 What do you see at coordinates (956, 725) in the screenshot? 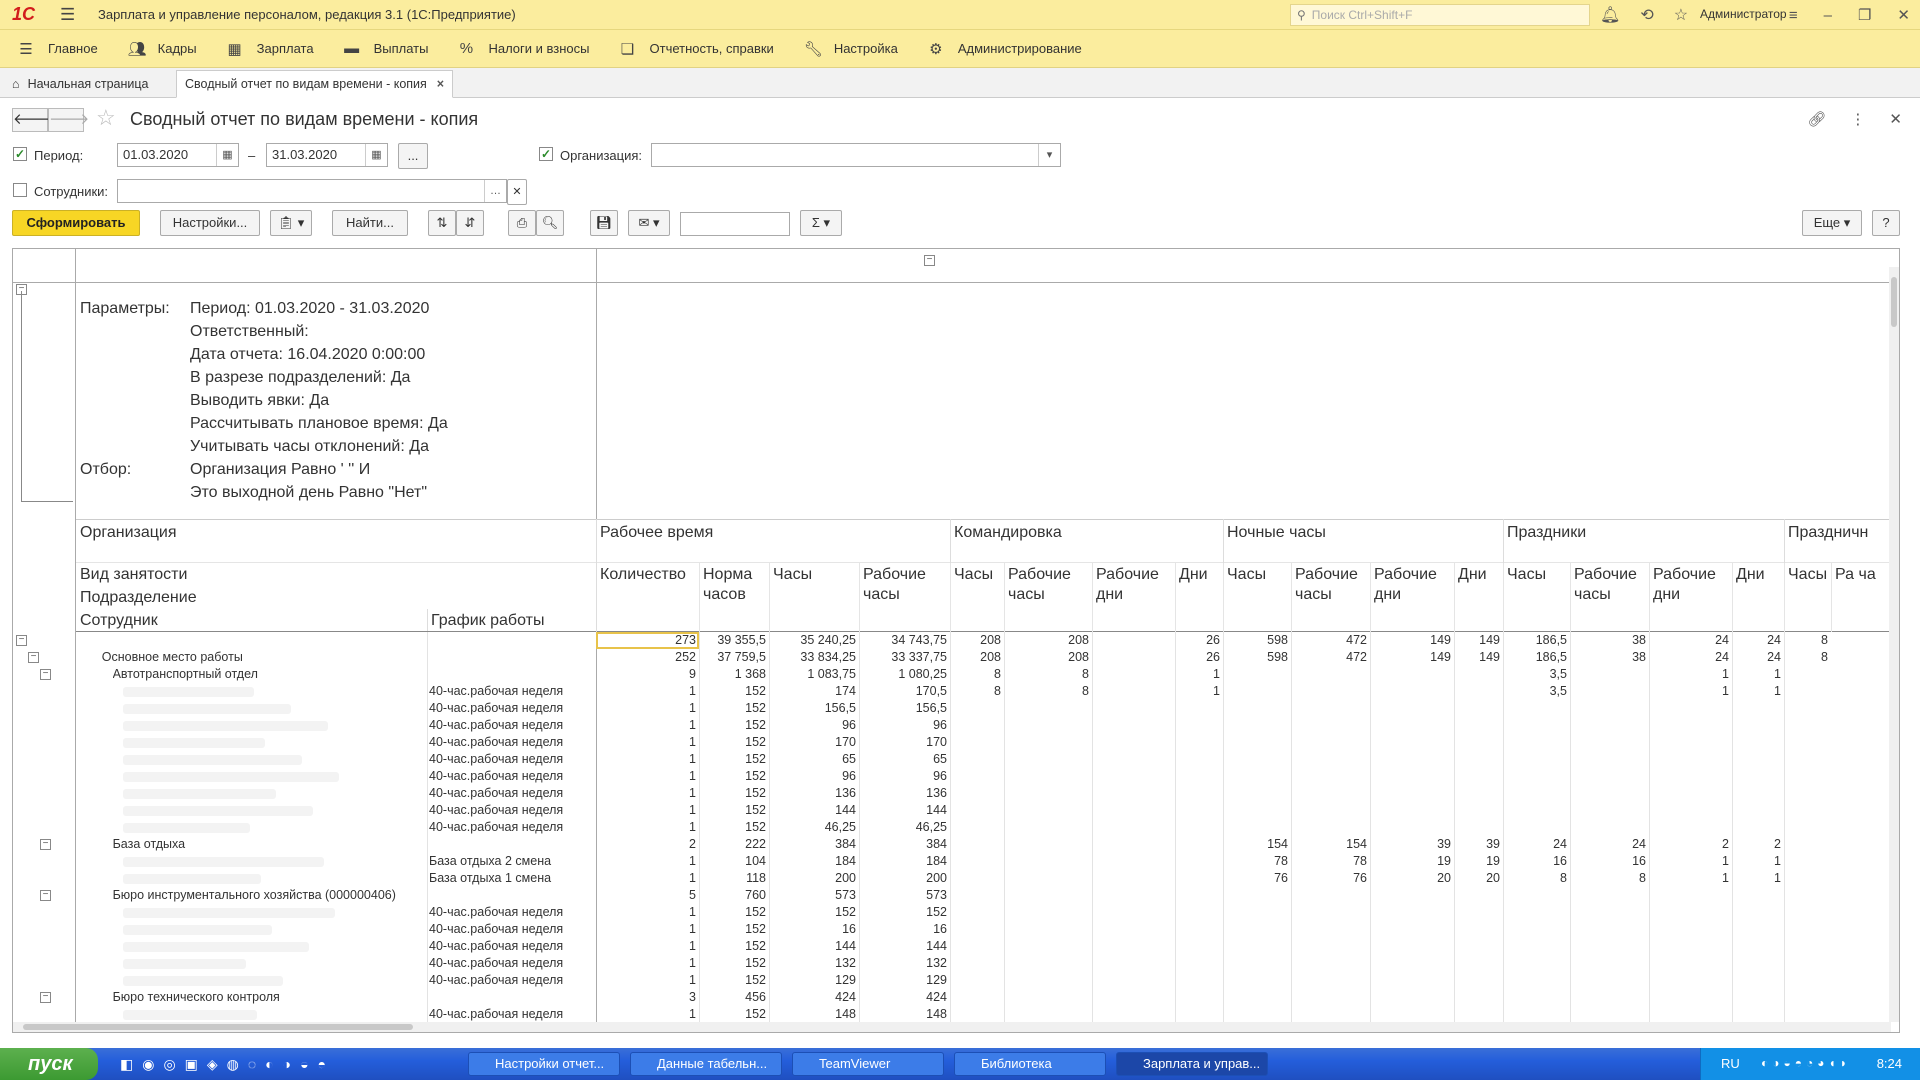
I see `table-row: 40-час.рабочая неделя 1 152 96 96` at bounding box center [956, 725].